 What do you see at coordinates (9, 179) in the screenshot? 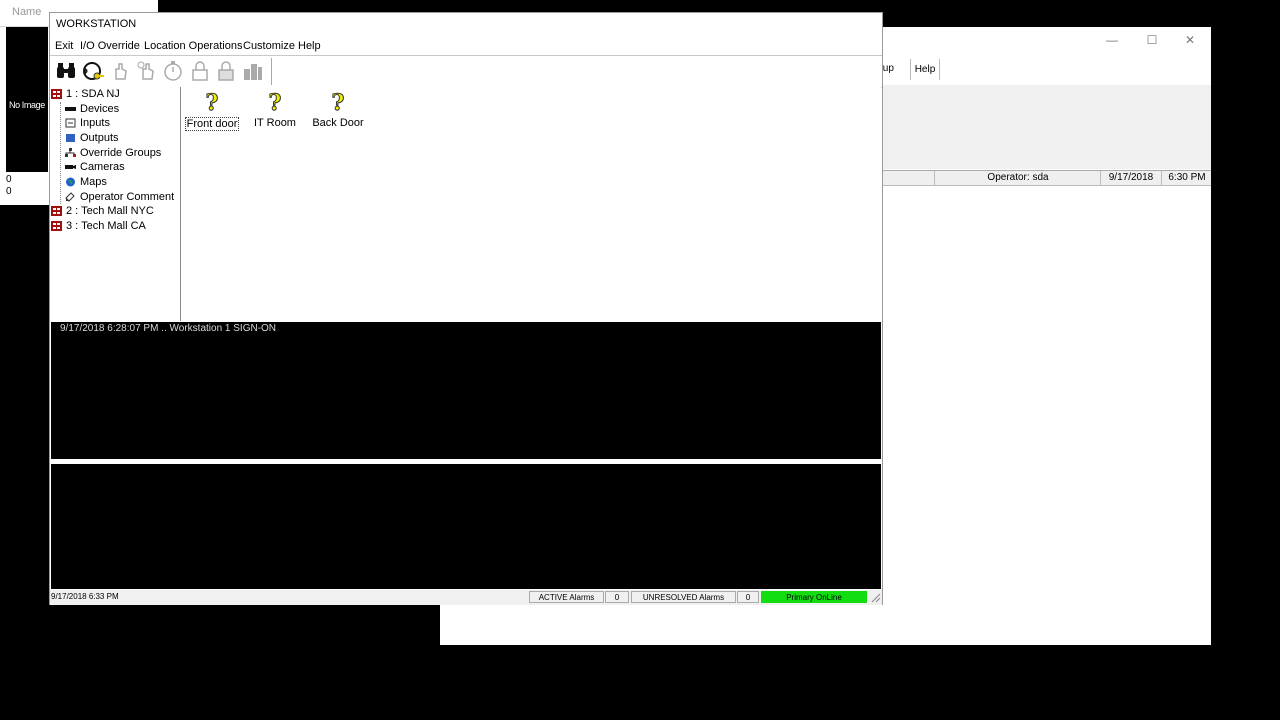
I see `value-1: 0` at bounding box center [9, 179].